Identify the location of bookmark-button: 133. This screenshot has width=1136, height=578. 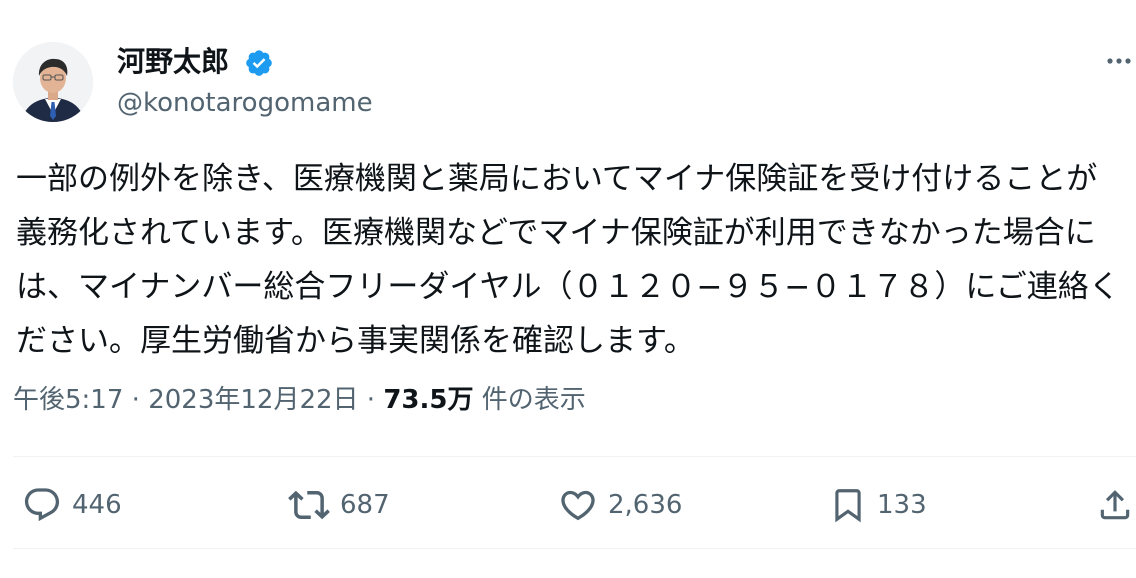
(878, 505).